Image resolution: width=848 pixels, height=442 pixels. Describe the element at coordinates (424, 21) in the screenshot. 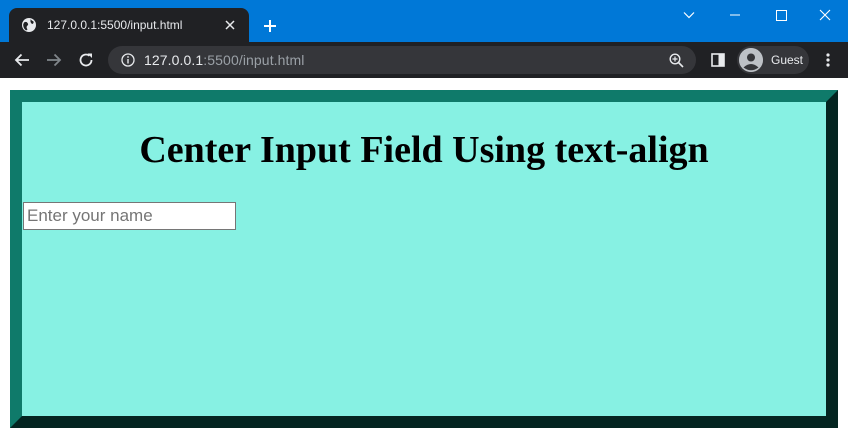

I see `browser-titlebar: 127.0.0.1:5500/input.html` at that location.